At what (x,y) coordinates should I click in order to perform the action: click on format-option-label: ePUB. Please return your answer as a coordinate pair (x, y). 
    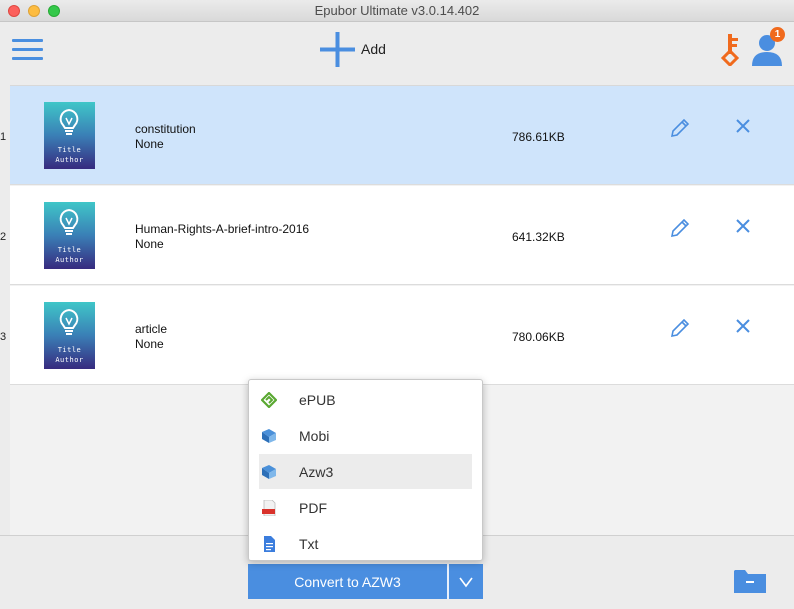
    Looking at the image, I should click on (317, 400).